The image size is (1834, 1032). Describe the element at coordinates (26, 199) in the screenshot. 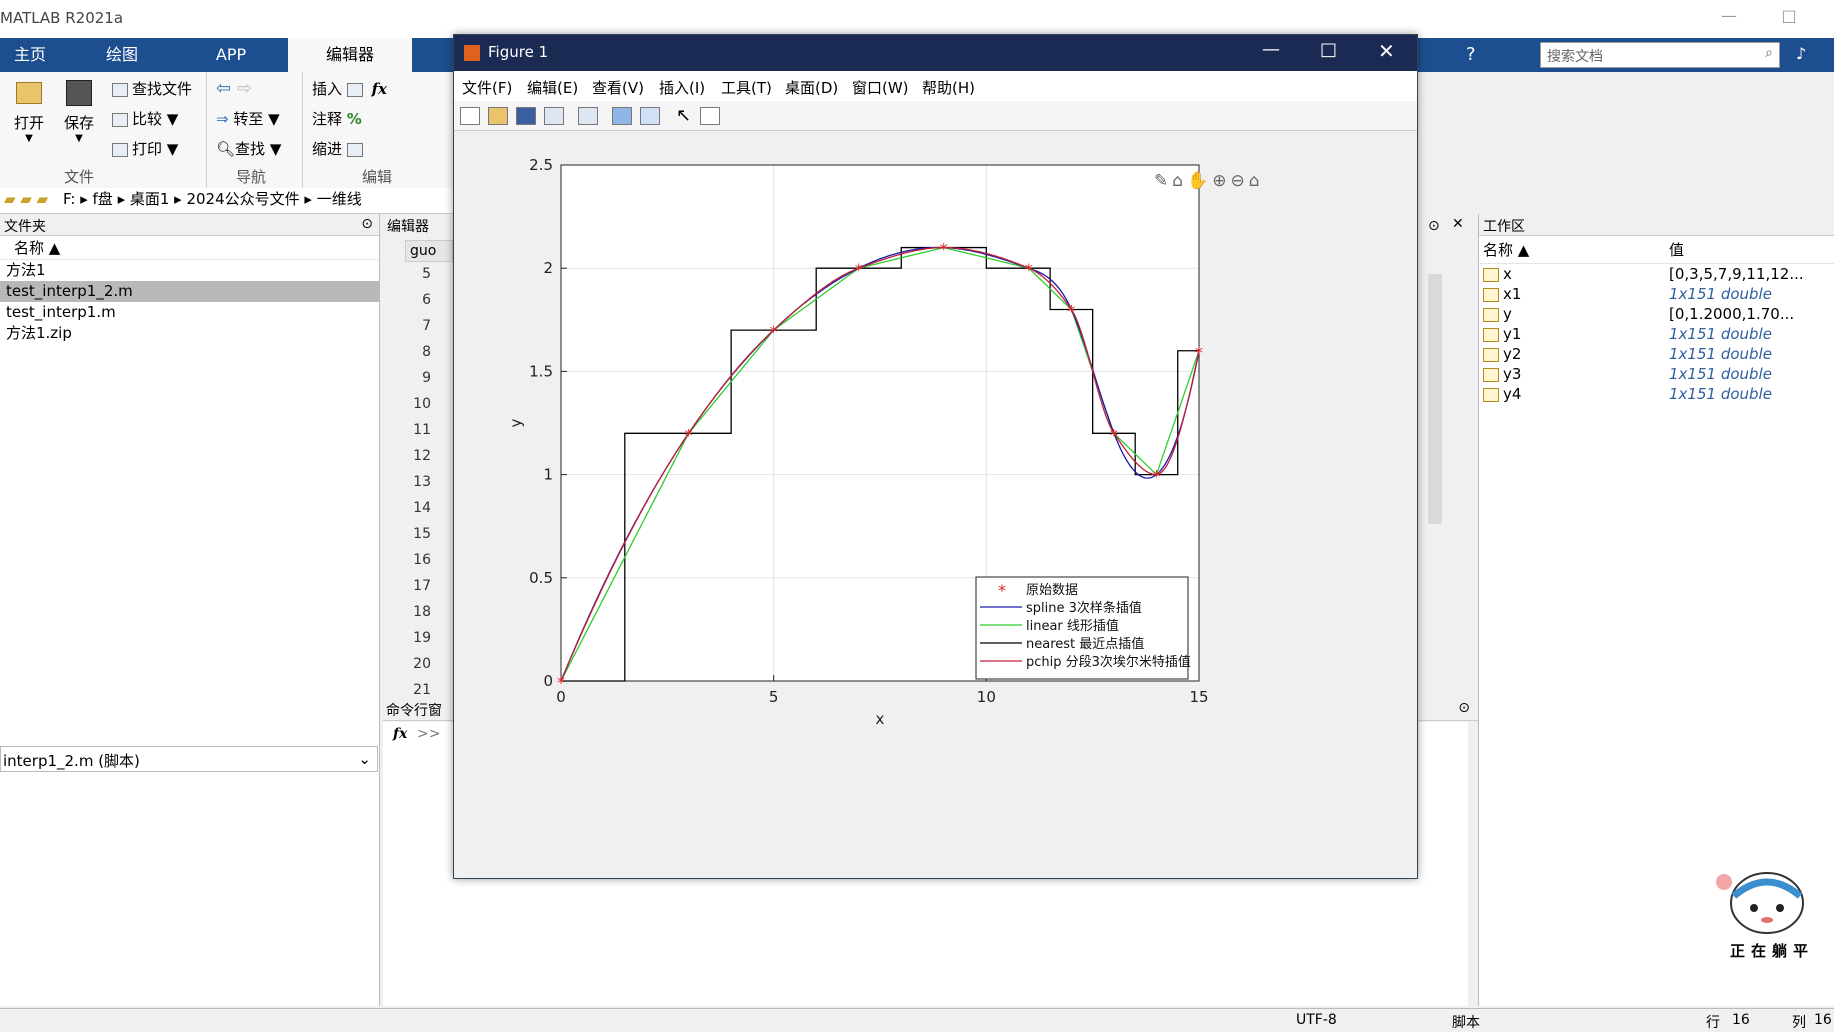

I see `folder-nav-icon: ▰ ▰ ▰` at that location.